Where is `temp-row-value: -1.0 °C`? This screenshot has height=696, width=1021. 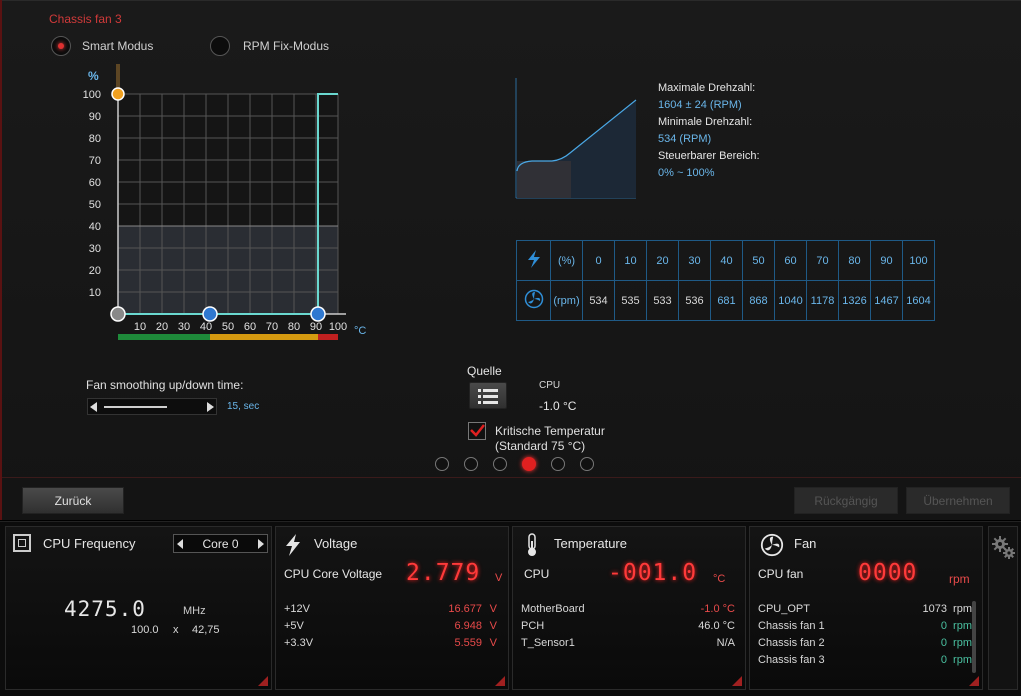
temp-row-value: -1.0 °C is located at coordinates (717, 609).